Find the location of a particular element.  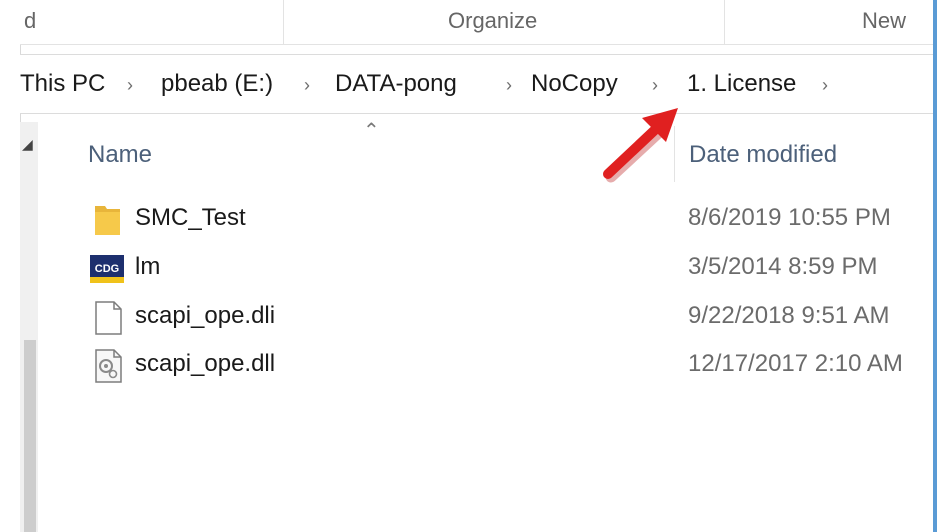

svg-text: CDG is located at coordinates (107, 269).